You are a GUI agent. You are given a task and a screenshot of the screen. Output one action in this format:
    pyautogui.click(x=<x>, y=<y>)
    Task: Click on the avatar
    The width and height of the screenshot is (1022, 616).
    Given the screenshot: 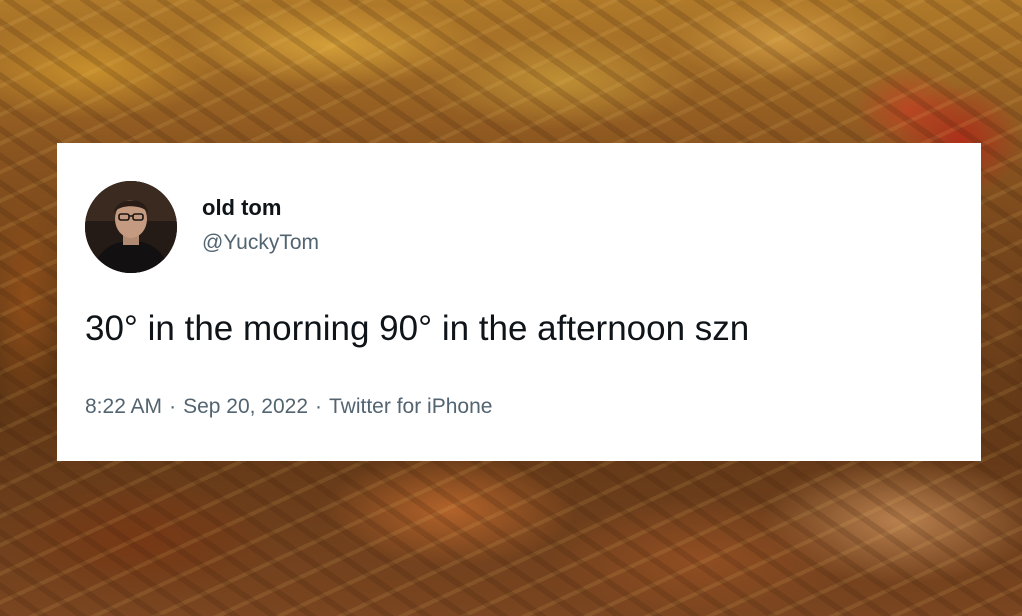 What is the action you would take?
    pyautogui.click(x=131, y=227)
    